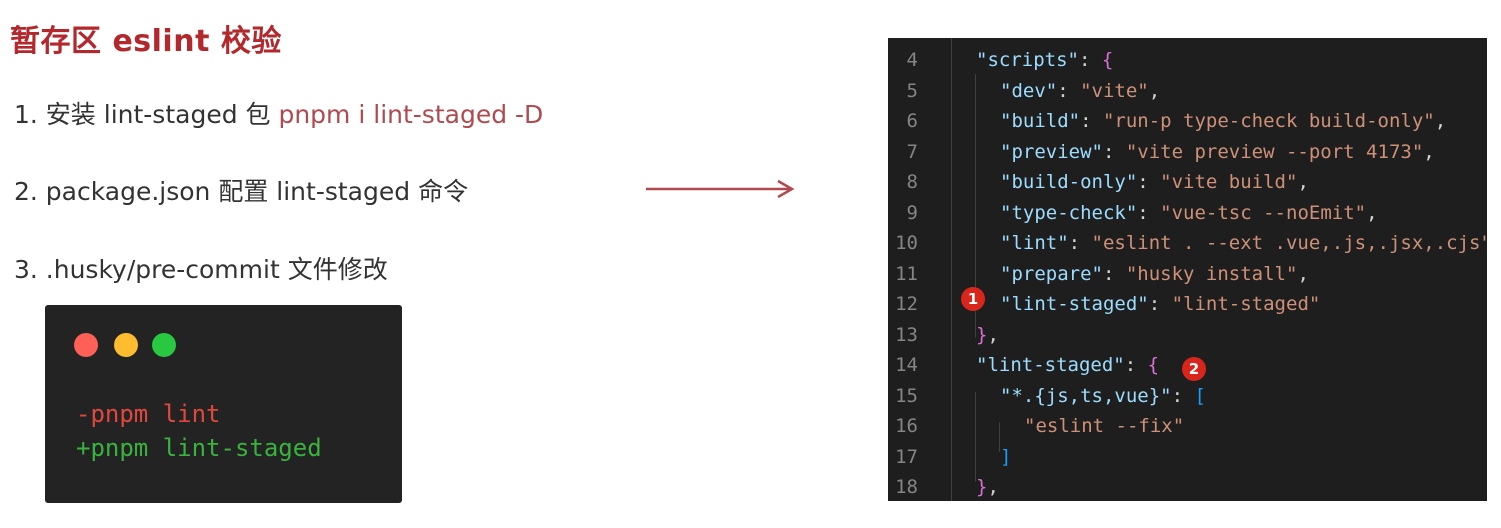 Image resolution: width=1501 pixels, height=528 pixels. Describe the element at coordinates (1029, 90) in the screenshot. I see `code-token: "dev"` at that location.